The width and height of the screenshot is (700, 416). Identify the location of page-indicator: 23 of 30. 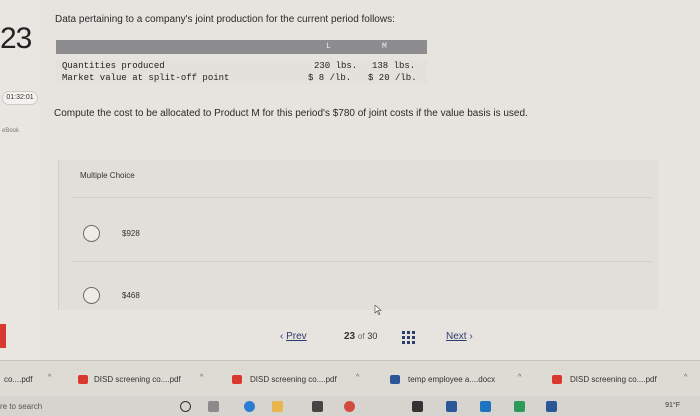
(361, 336).